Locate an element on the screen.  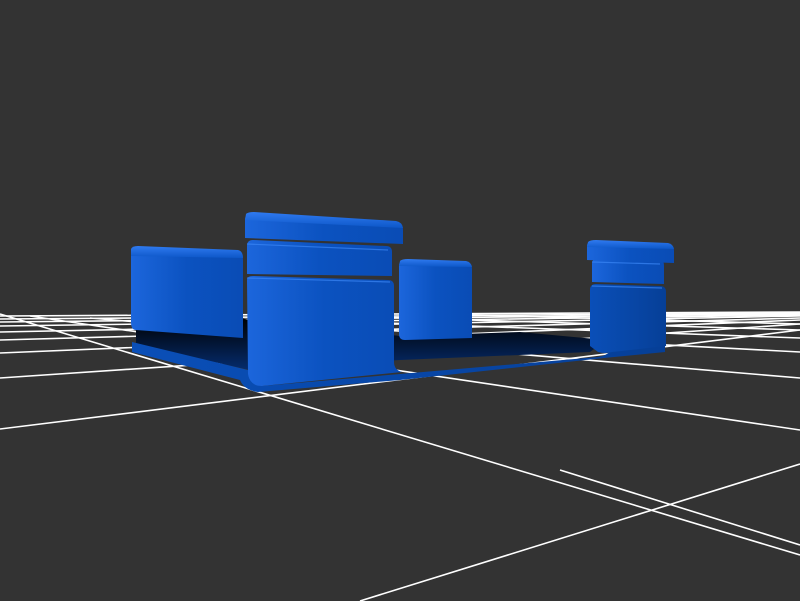
model-center-post is located at coordinates (435, 300).